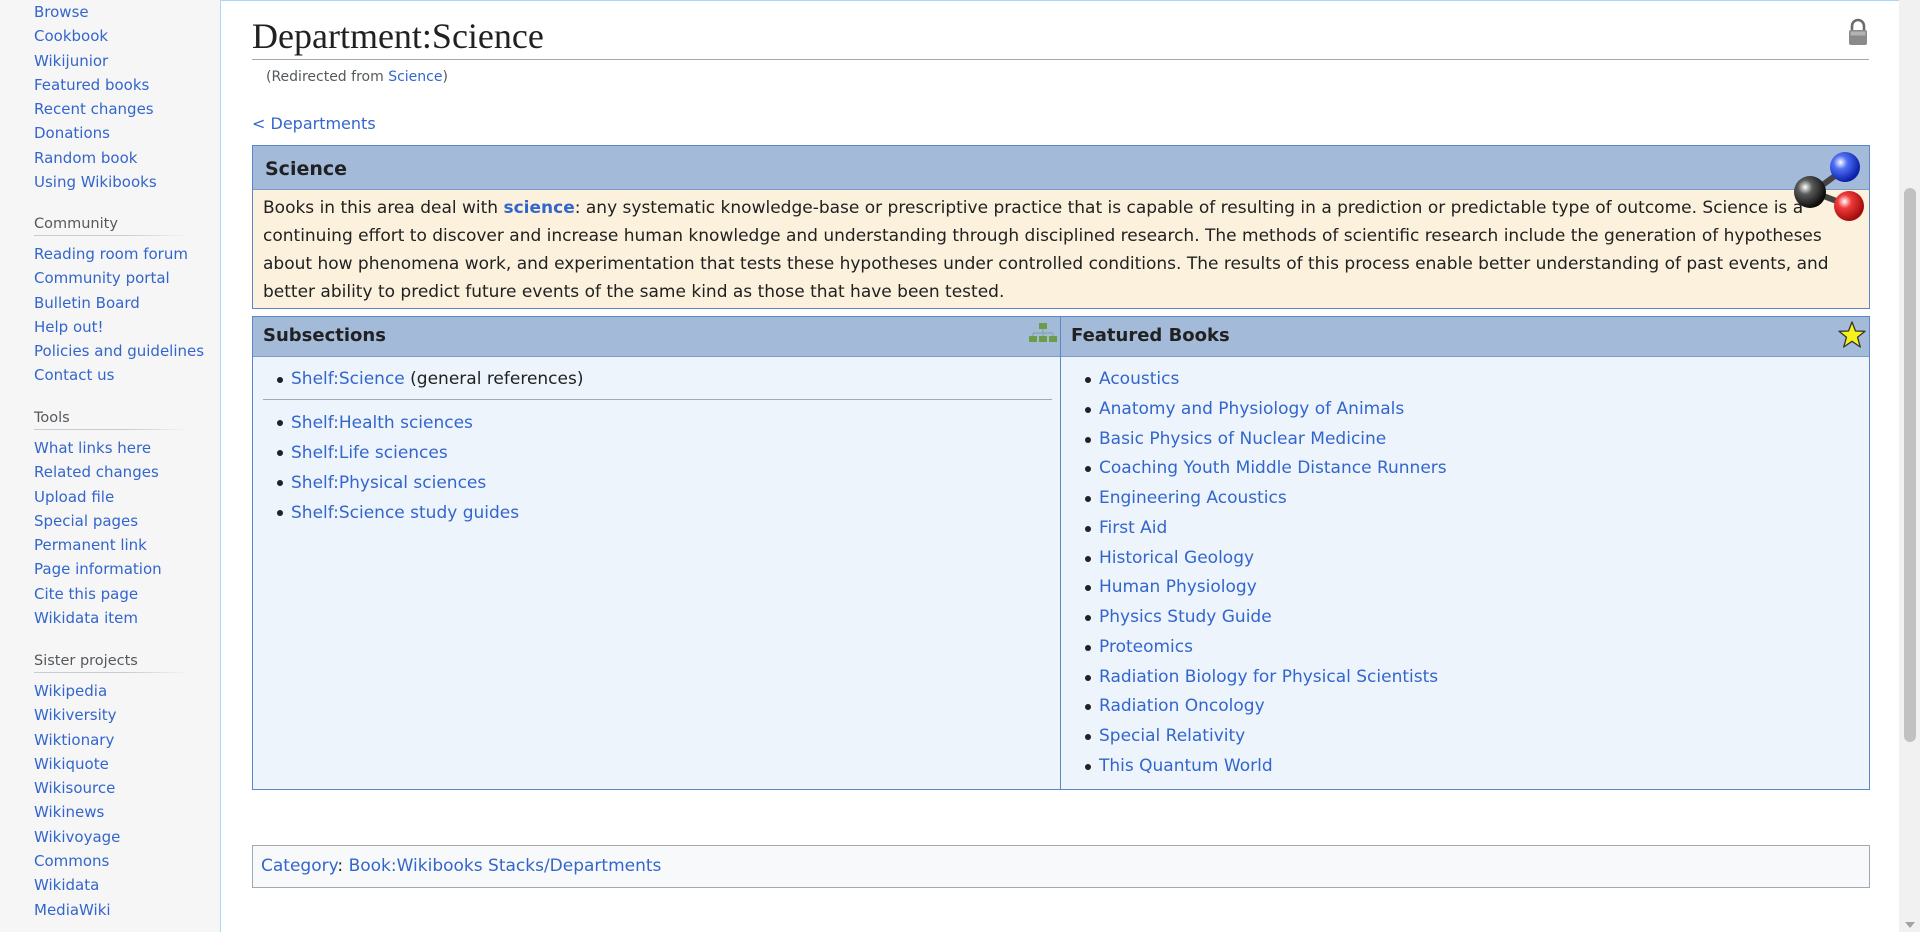  I want to click on list-item: Engineering Acoustics, so click(1465, 499).